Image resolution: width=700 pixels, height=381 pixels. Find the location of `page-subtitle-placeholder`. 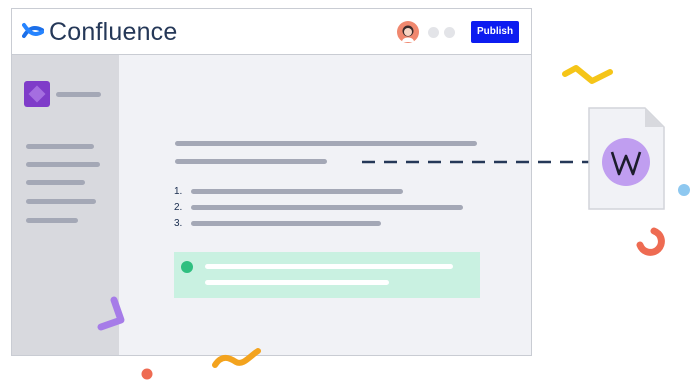

page-subtitle-placeholder is located at coordinates (251, 161).